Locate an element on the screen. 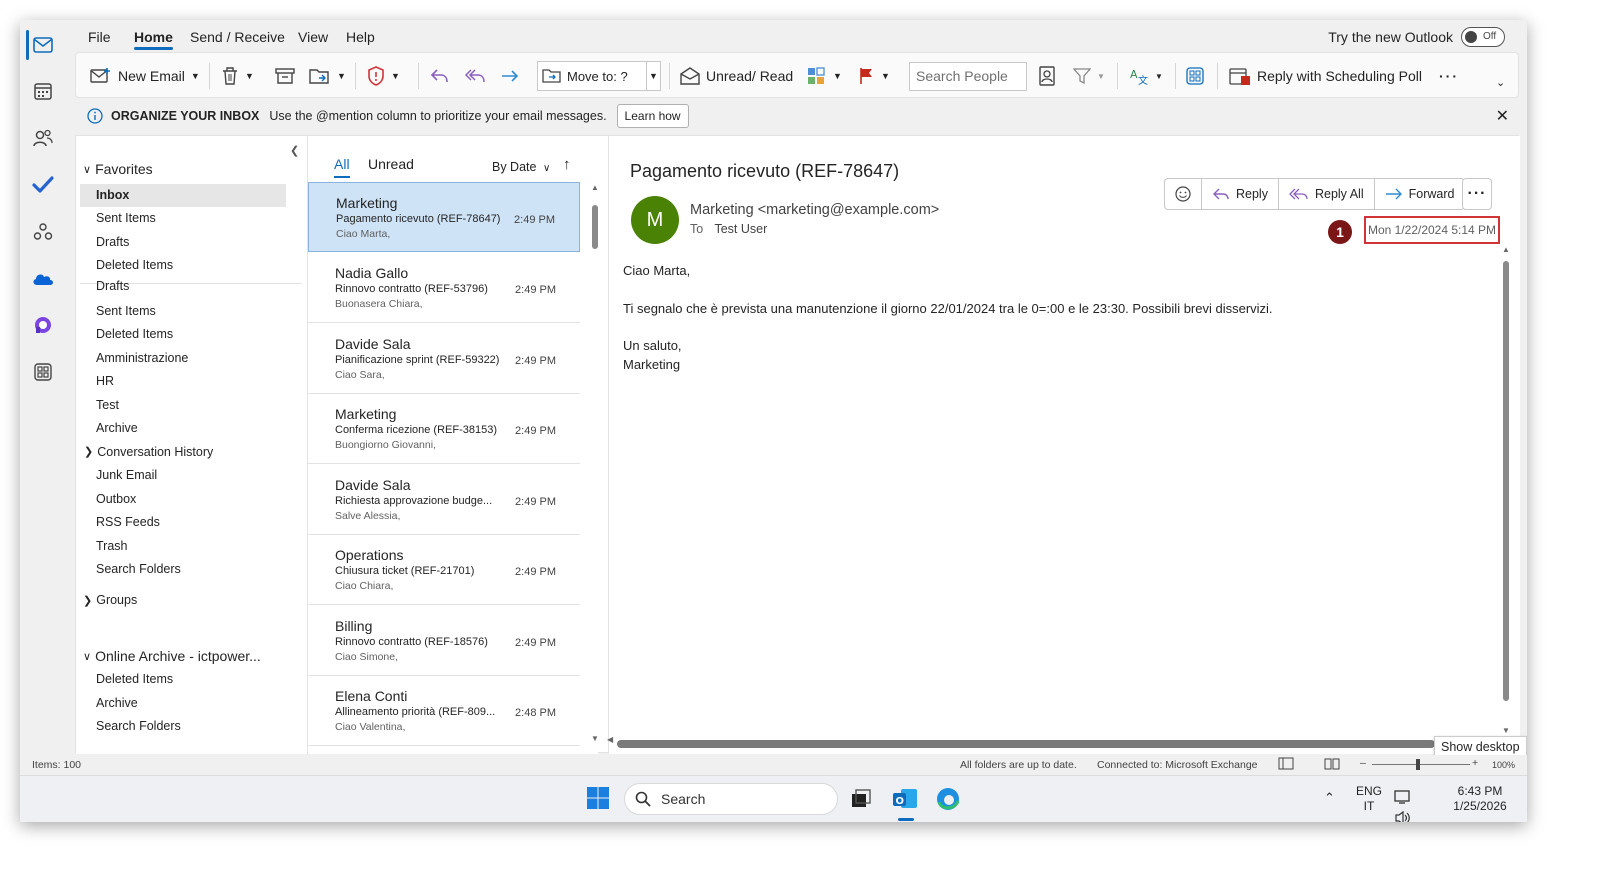 Image resolution: width=1599 pixels, height=880 pixels. scroll-left-icon: ◀ is located at coordinates (610, 739).